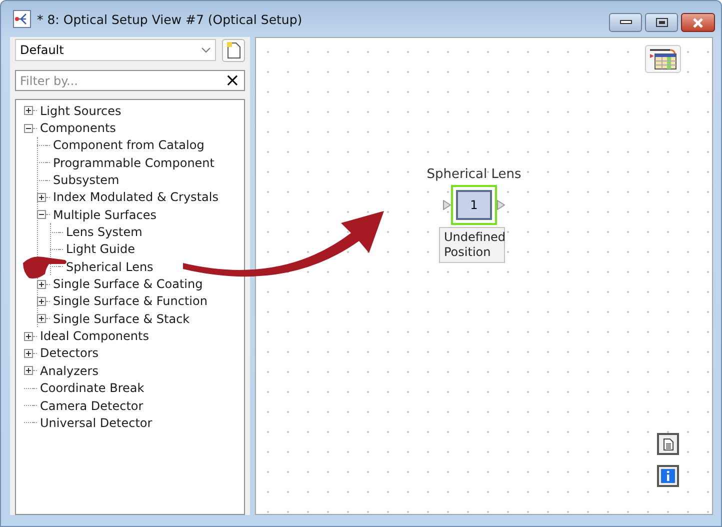  I want to click on tree-item: Subsystem, so click(86, 180).